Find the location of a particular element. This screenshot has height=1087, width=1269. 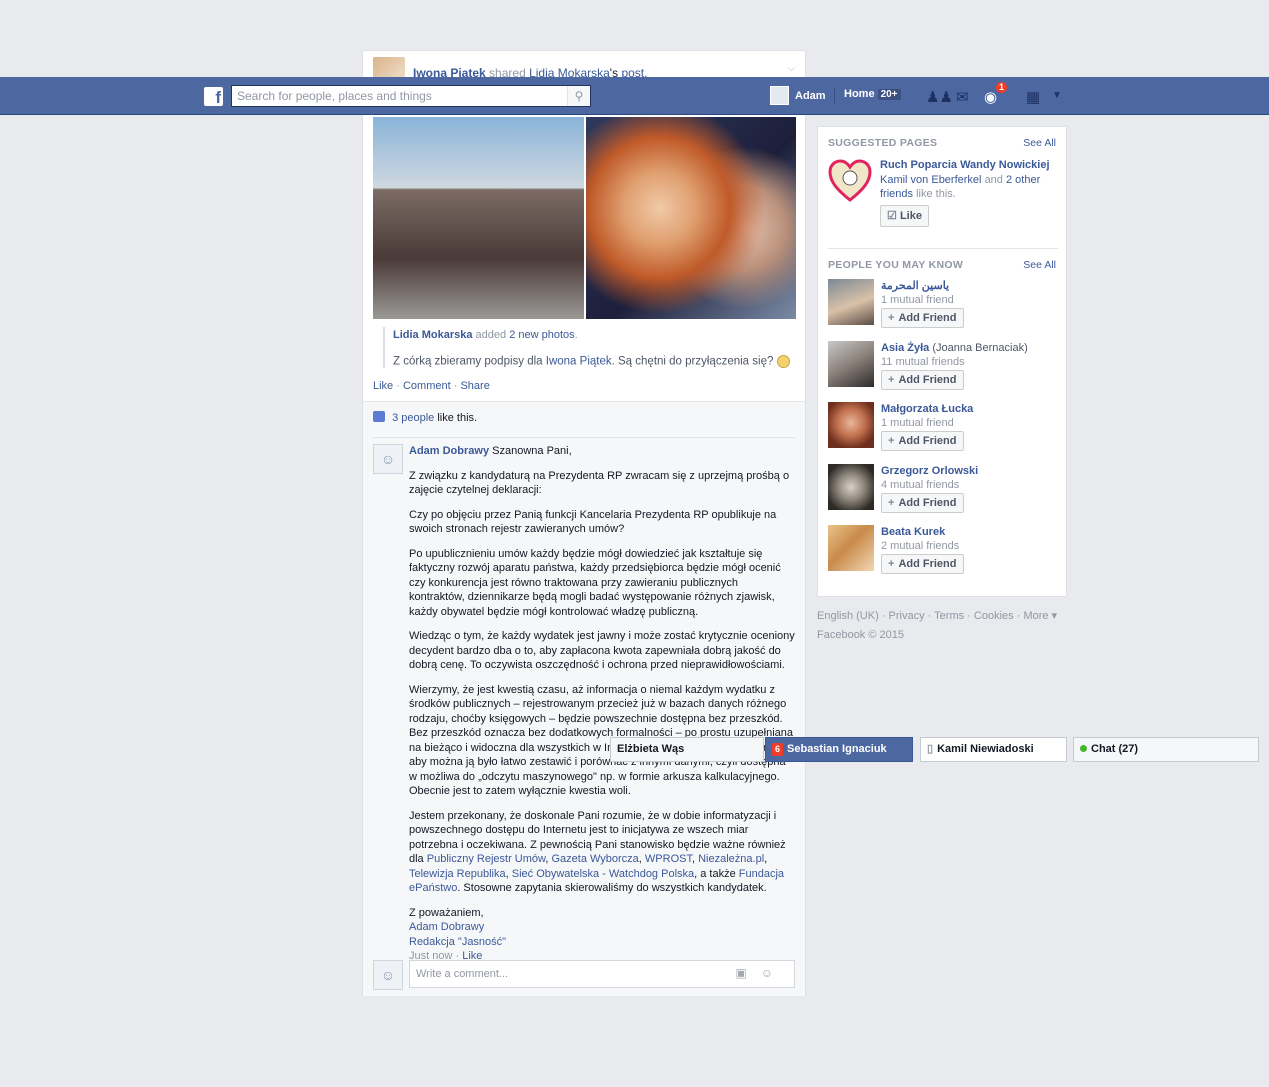

person-name-link: Grzegorz Orlowski is located at coordinates (929, 471).